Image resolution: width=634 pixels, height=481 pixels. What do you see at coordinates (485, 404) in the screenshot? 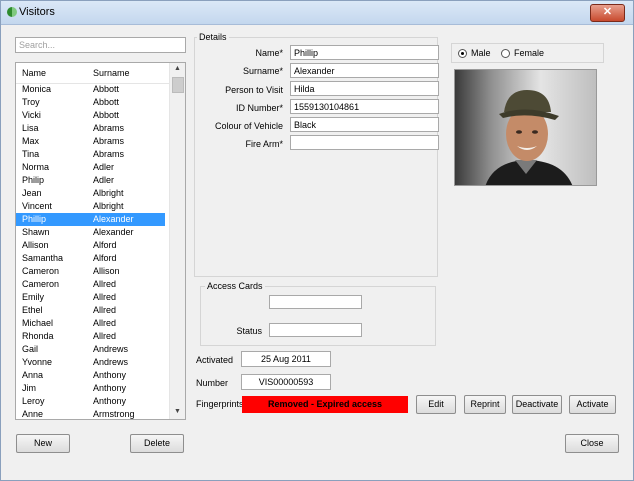
I see `reprint-button: Reprint` at bounding box center [485, 404].